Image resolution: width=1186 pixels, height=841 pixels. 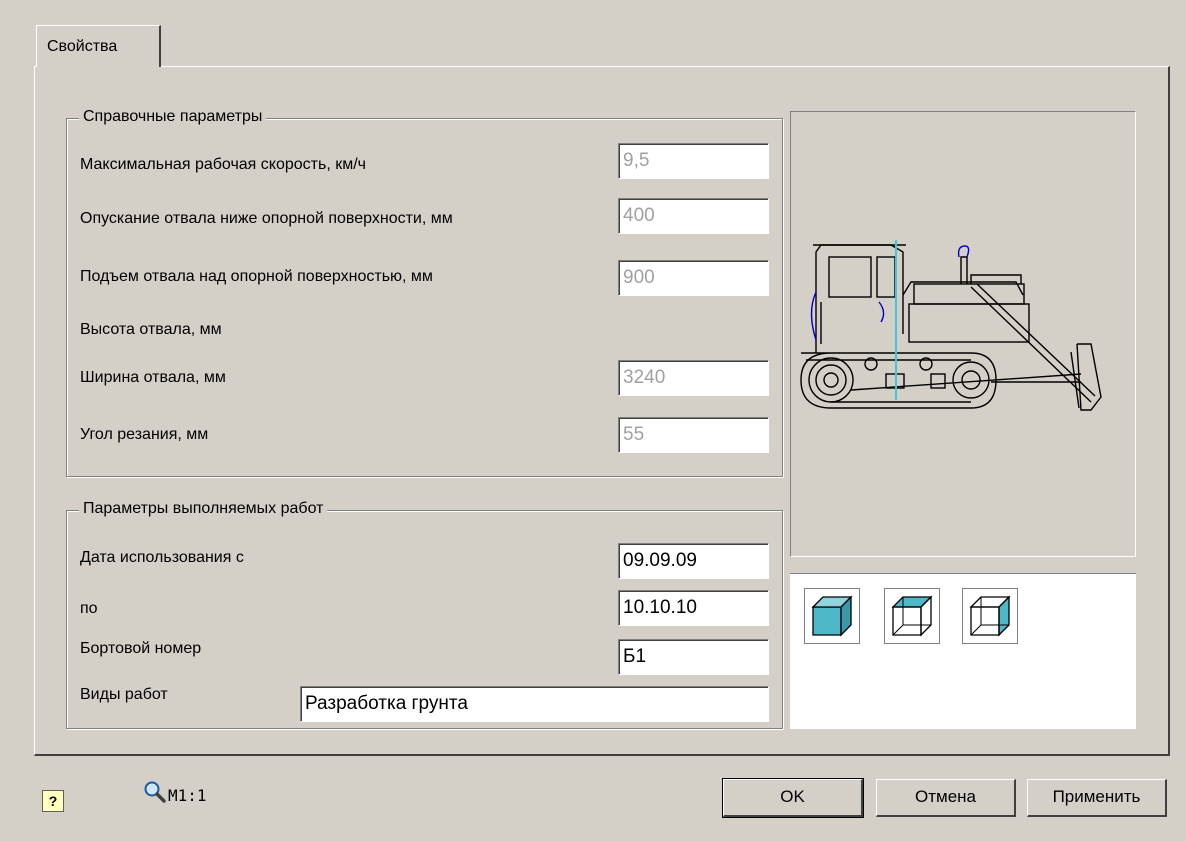 I want to click on date-to-field: 10.10.10, so click(x=693, y=608).